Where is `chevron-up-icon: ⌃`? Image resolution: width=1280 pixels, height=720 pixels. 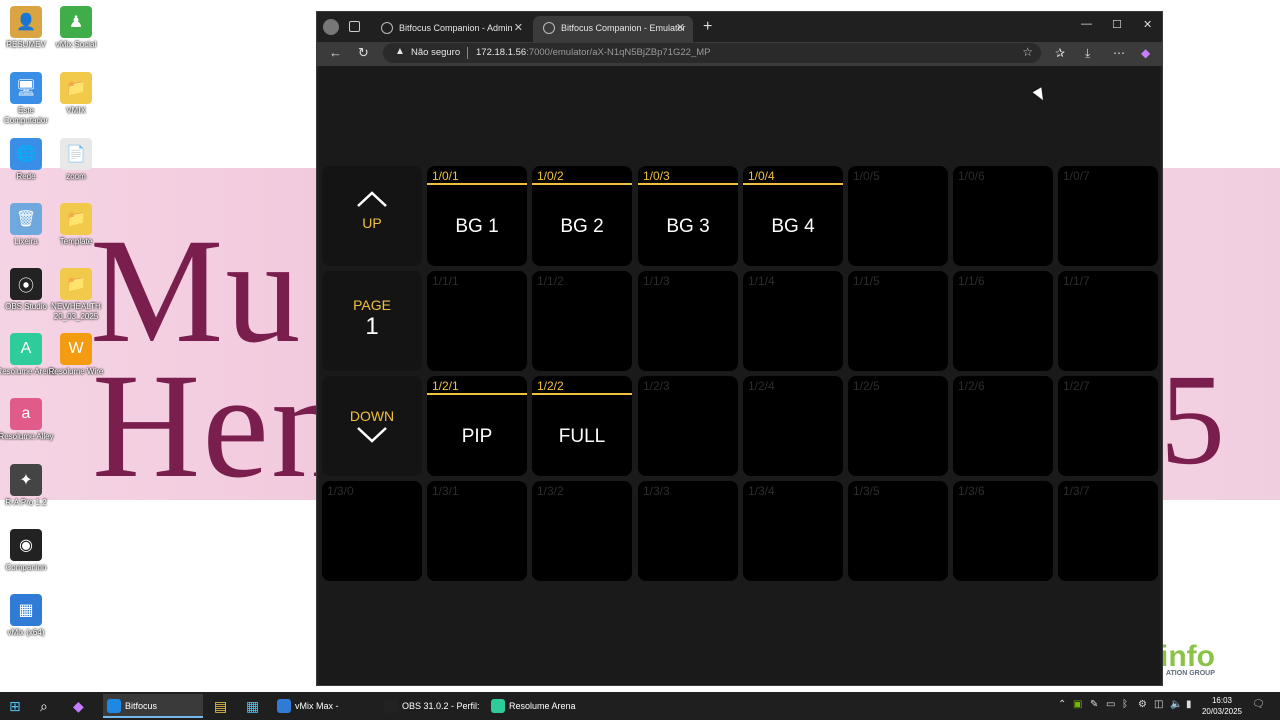
chevron-up-icon: ⌃ is located at coordinates (1062, 704).